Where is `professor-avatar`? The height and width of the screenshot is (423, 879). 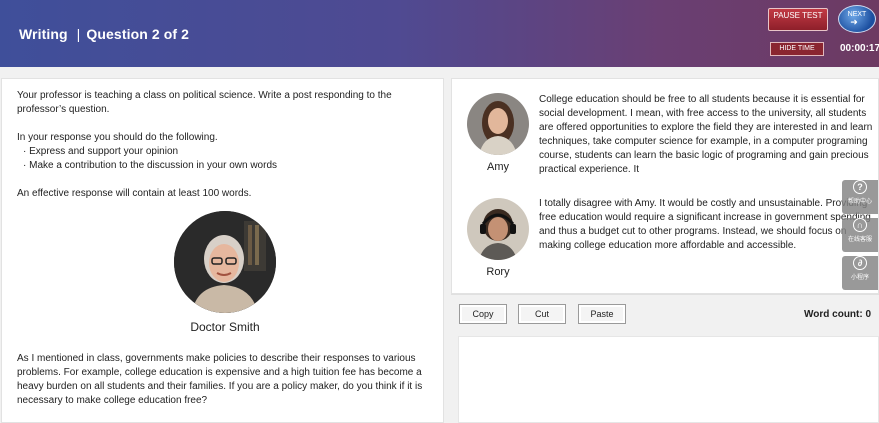
professor-avatar is located at coordinates (225, 262).